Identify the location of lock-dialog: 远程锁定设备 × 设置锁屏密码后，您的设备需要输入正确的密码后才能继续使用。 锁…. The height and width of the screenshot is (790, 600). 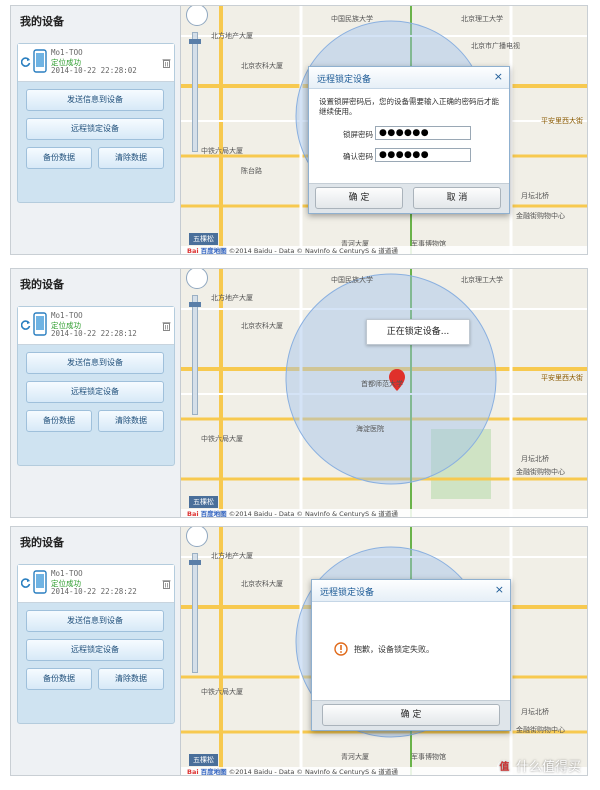
(409, 140).